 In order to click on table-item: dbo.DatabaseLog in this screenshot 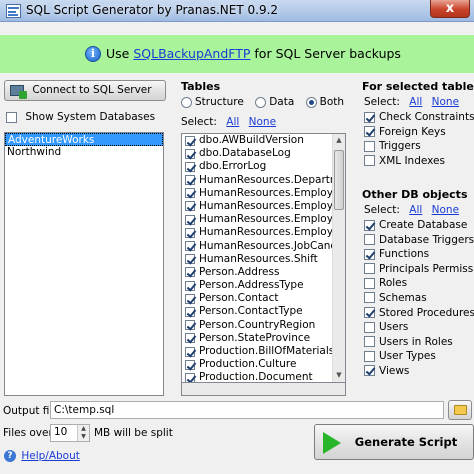, I will do `click(257, 153)`.